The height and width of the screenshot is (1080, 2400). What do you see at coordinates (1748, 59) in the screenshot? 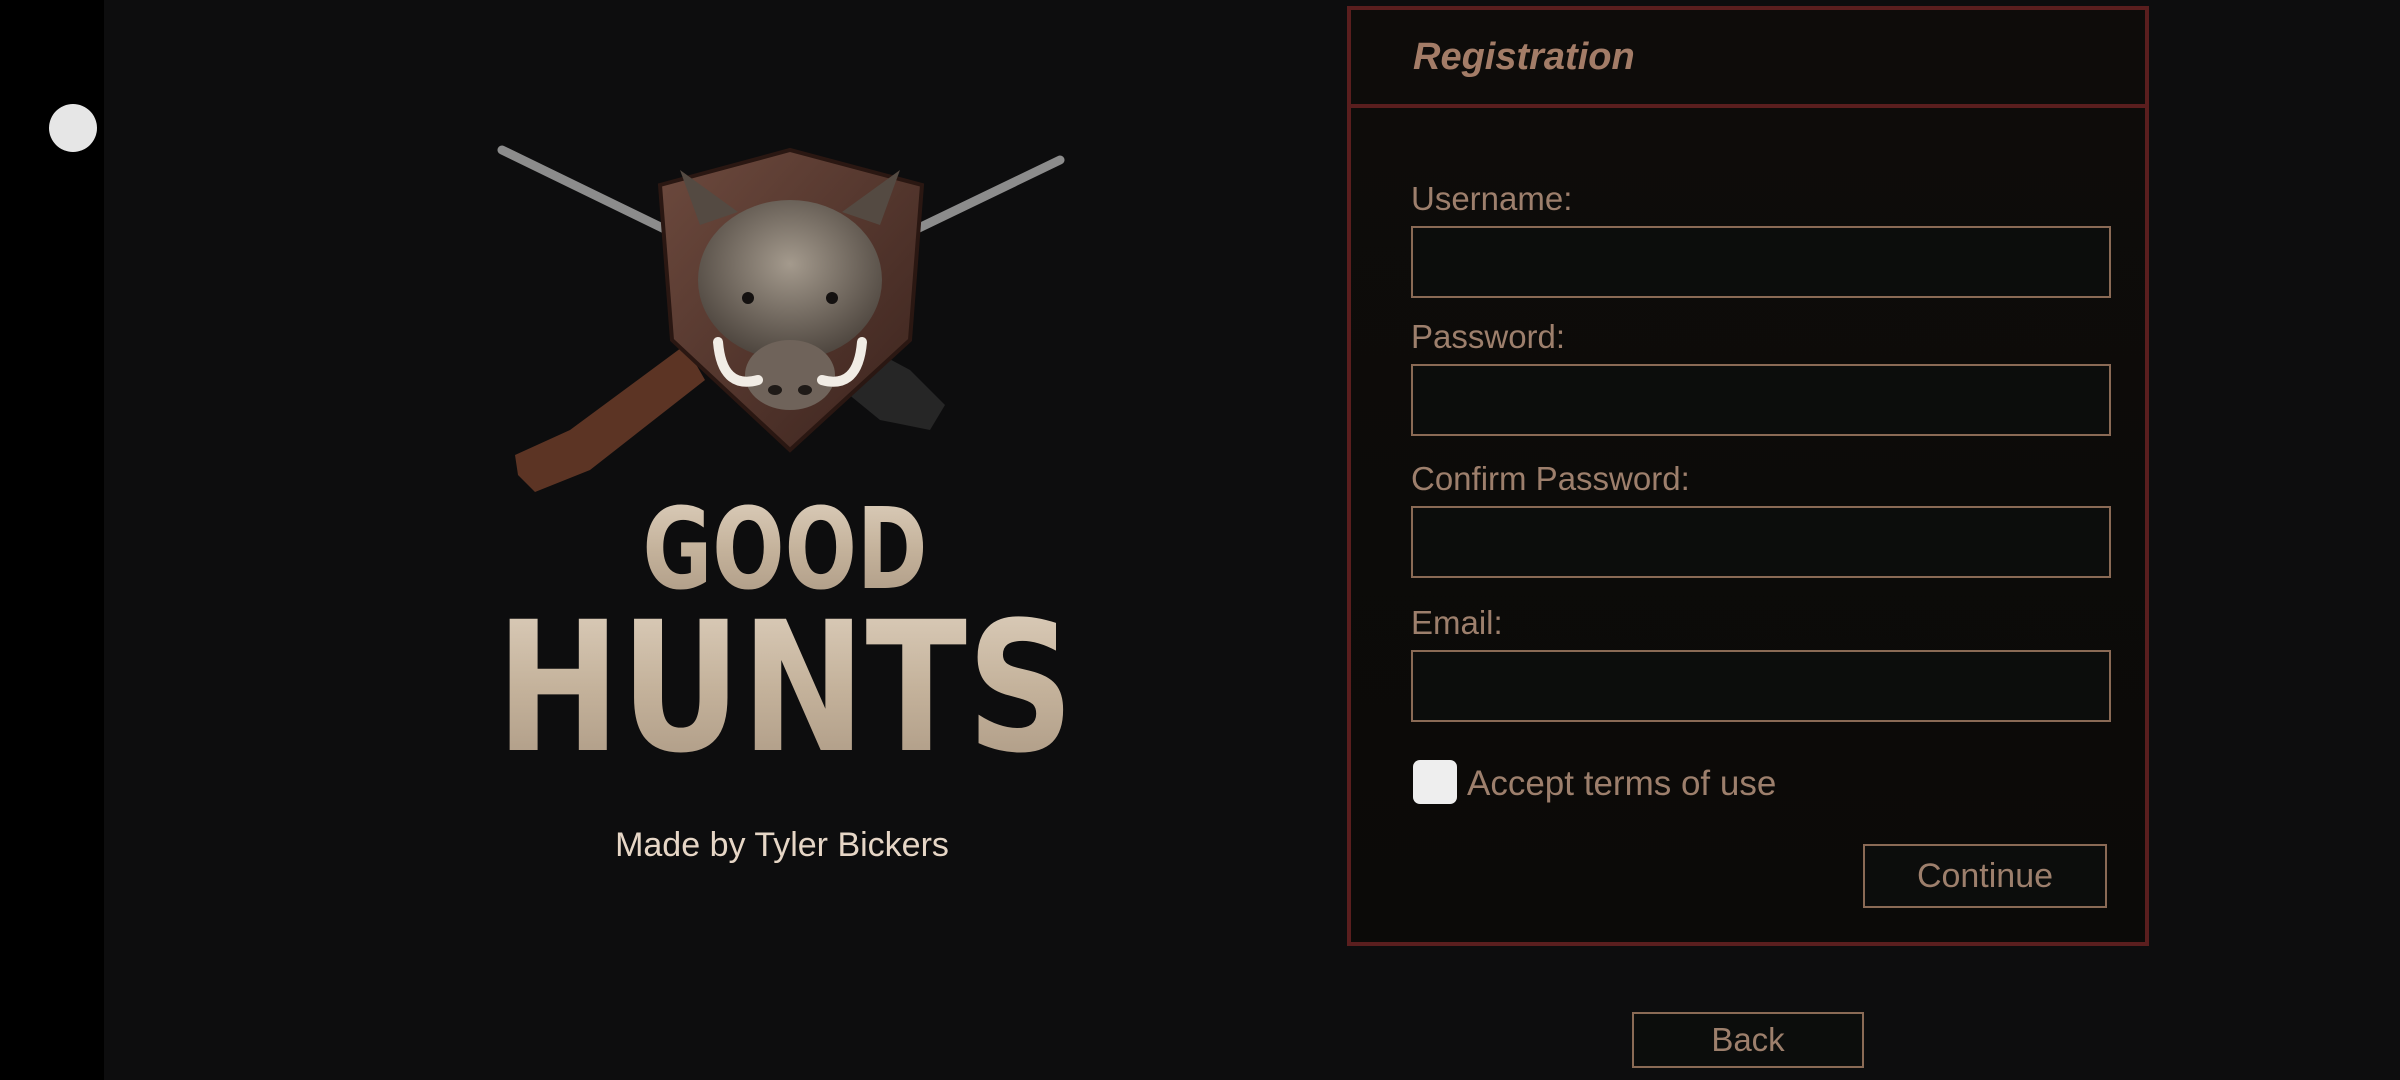
I see `registration-header: Registration` at bounding box center [1748, 59].